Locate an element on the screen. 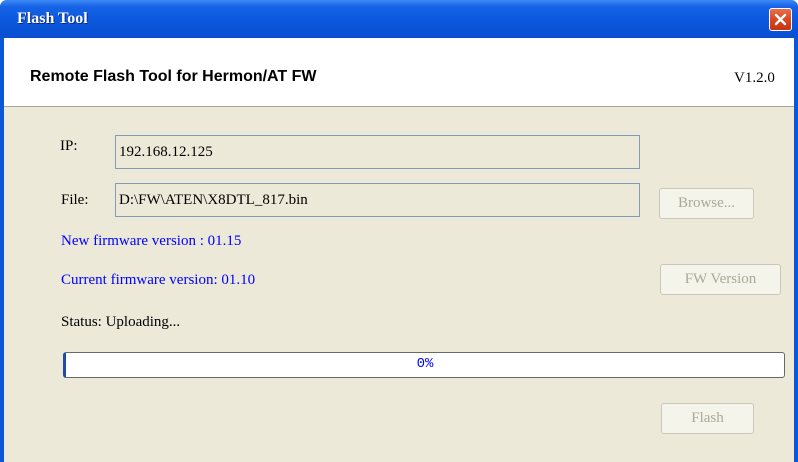 The height and width of the screenshot is (462, 798). progress-percent-text: 0% is located at coordinates (425, 364).